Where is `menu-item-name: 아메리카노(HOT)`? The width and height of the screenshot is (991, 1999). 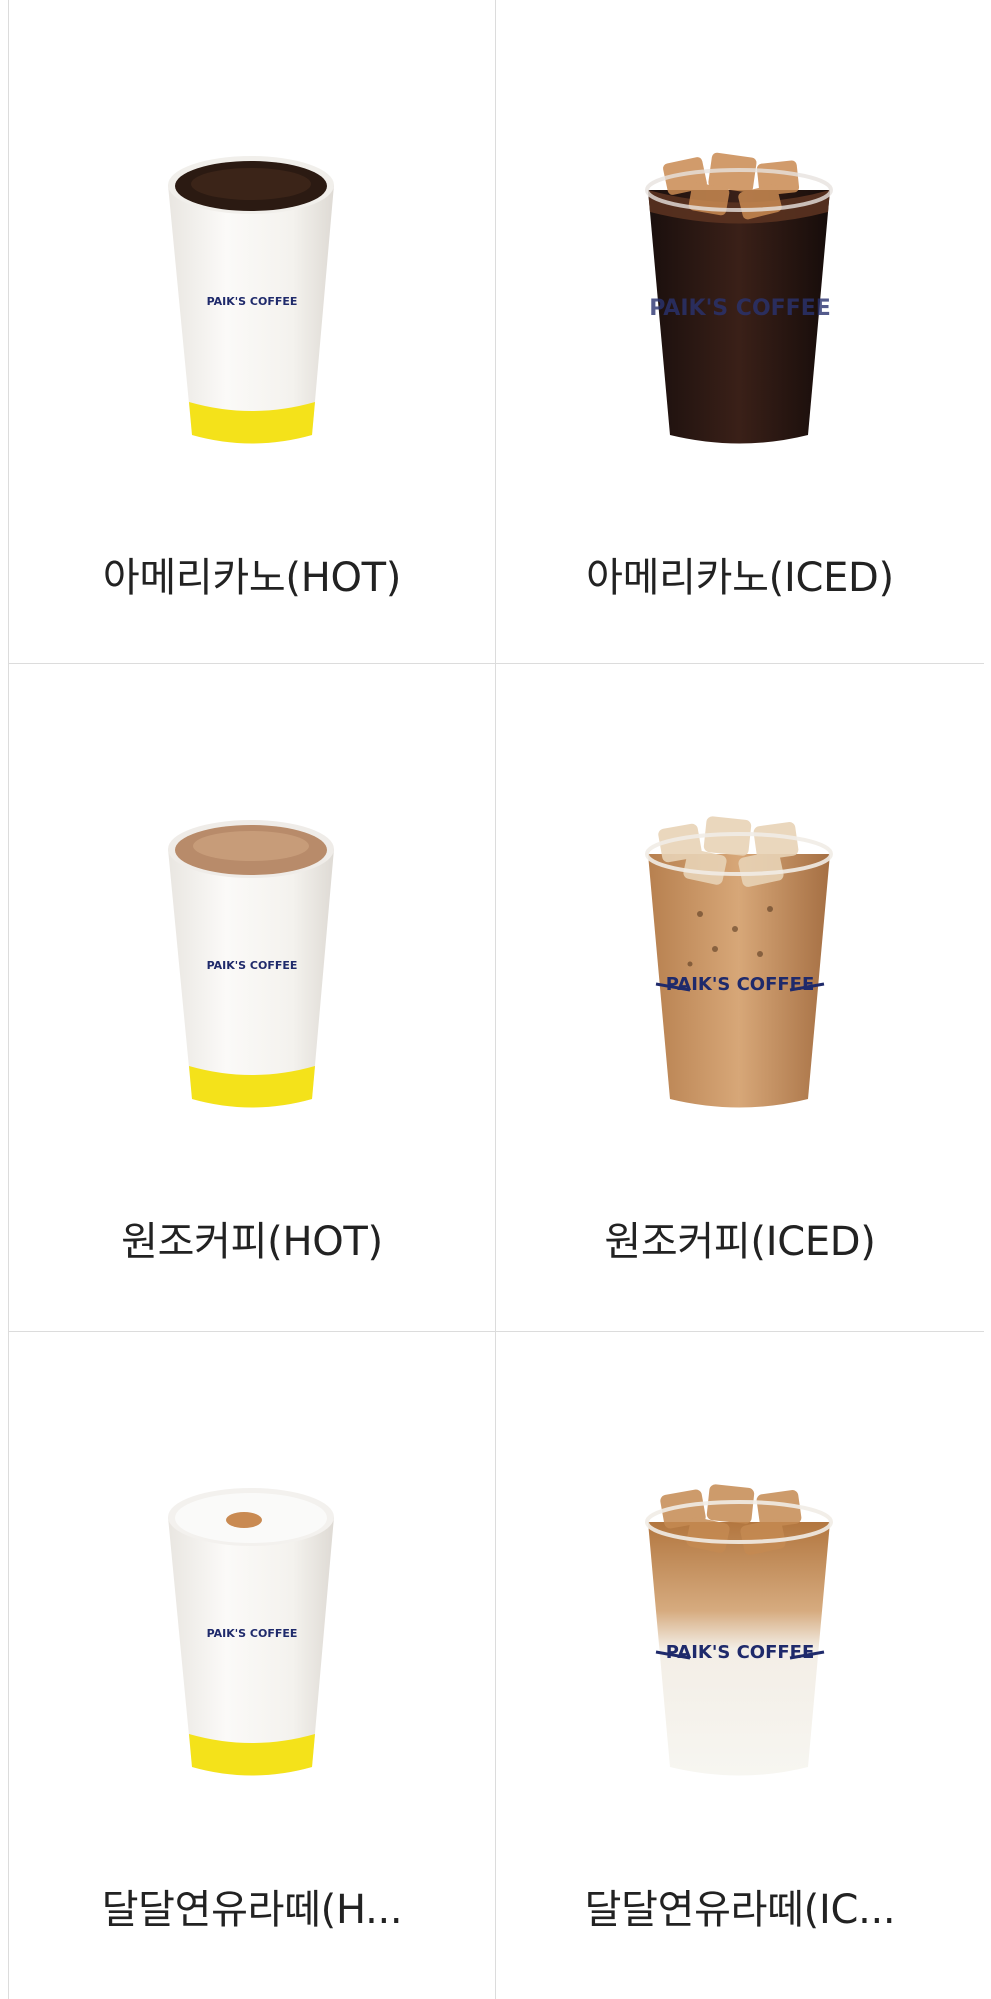
menu-item-name: 아메리카노(HOT) is located at coordinates (252, 578).